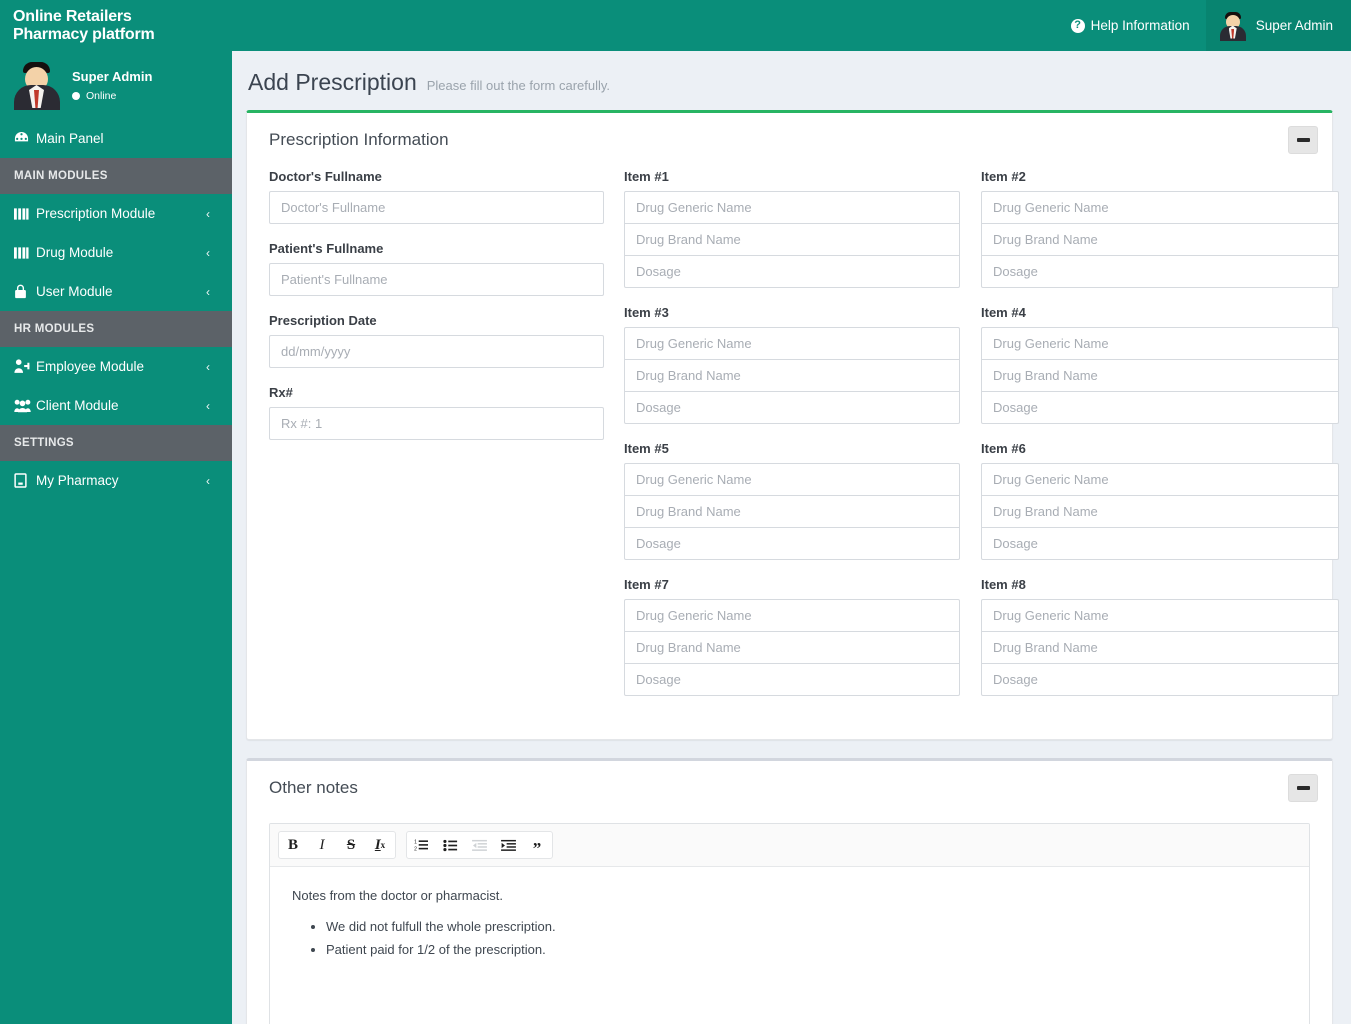  What do you see at coordinates (116, 291) in the screenshot?
I see `sidebar-item-user-module: User Module ‹` at bounding box center [116, 291].